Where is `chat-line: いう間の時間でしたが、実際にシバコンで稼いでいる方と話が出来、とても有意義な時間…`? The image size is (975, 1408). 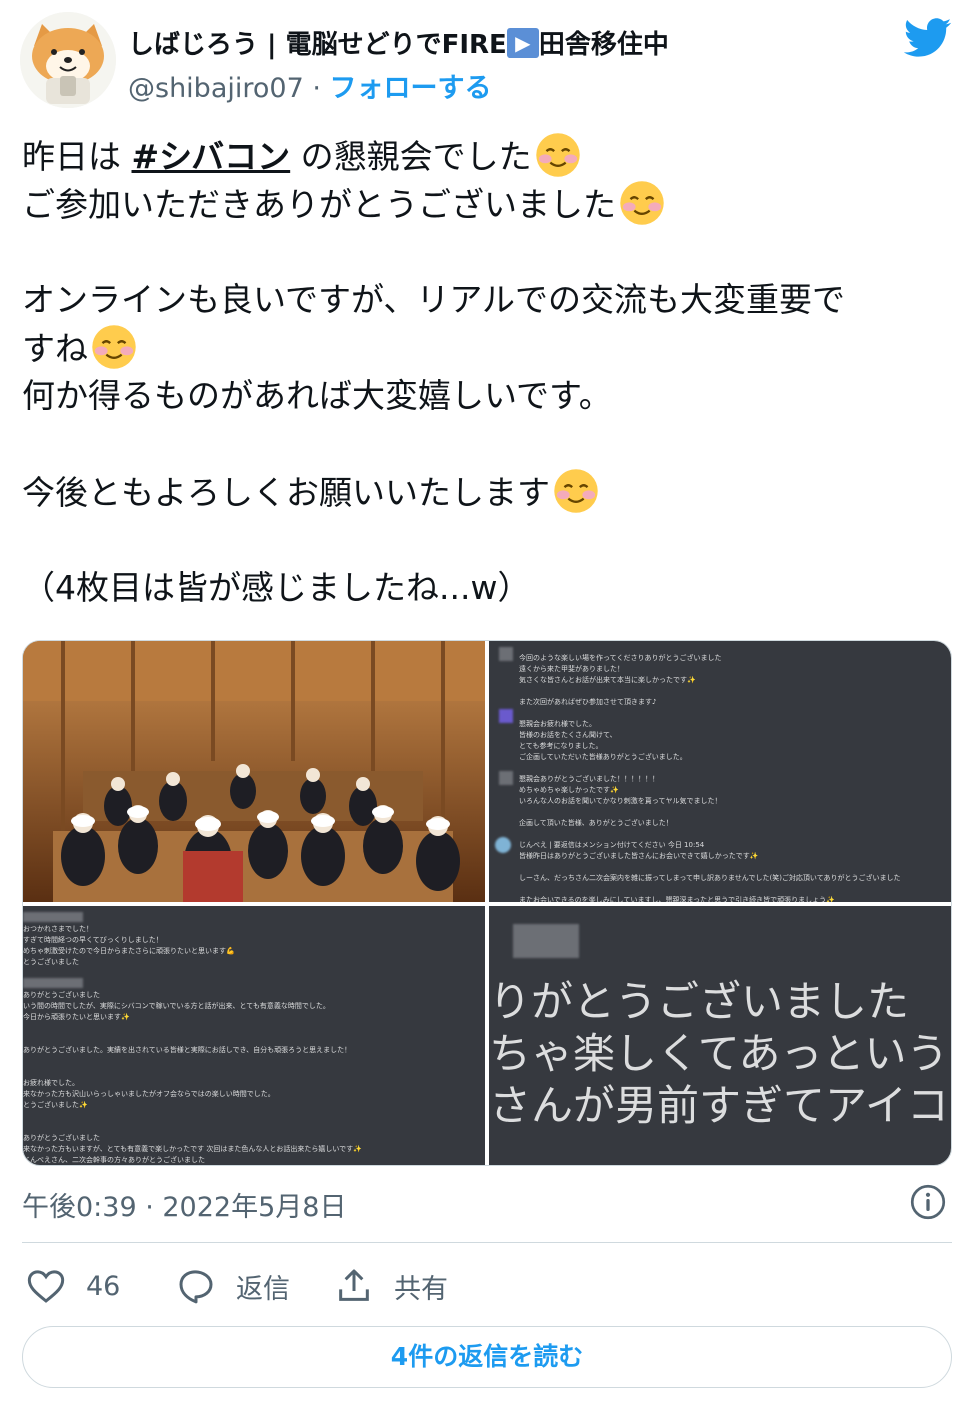 chat-line: いう間の時間でしたが、実際にシバコンで稼いでいる方と話が出来、とても有意義な時間… is located at coordinates (176, 1006).